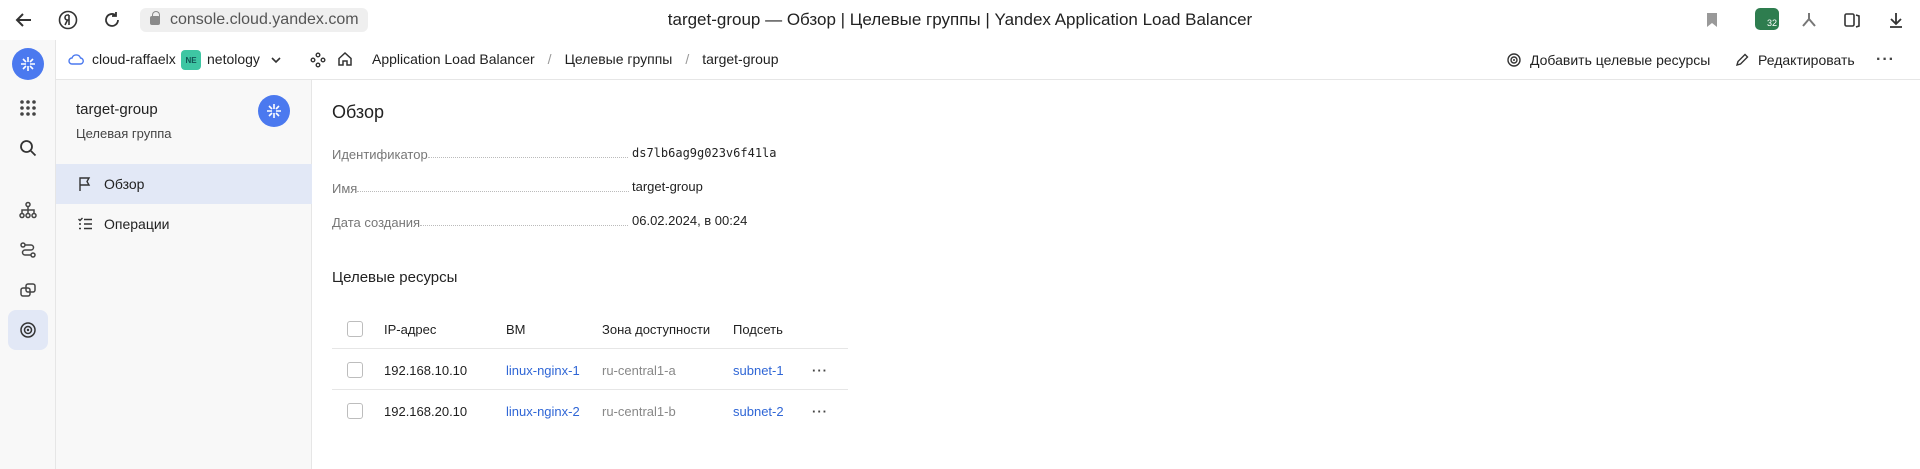 The width and height of the screenshot is (1920, 469). I want to click on ip-cell: 192.168.20.10, so click(426, 411).